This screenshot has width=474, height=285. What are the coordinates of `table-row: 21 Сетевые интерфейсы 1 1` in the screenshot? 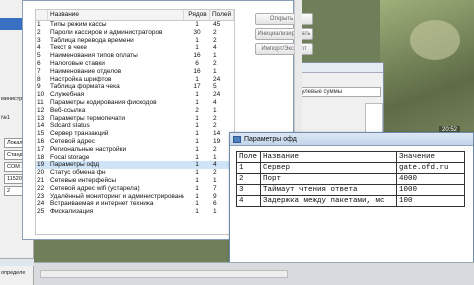 It's located at (135, 181).